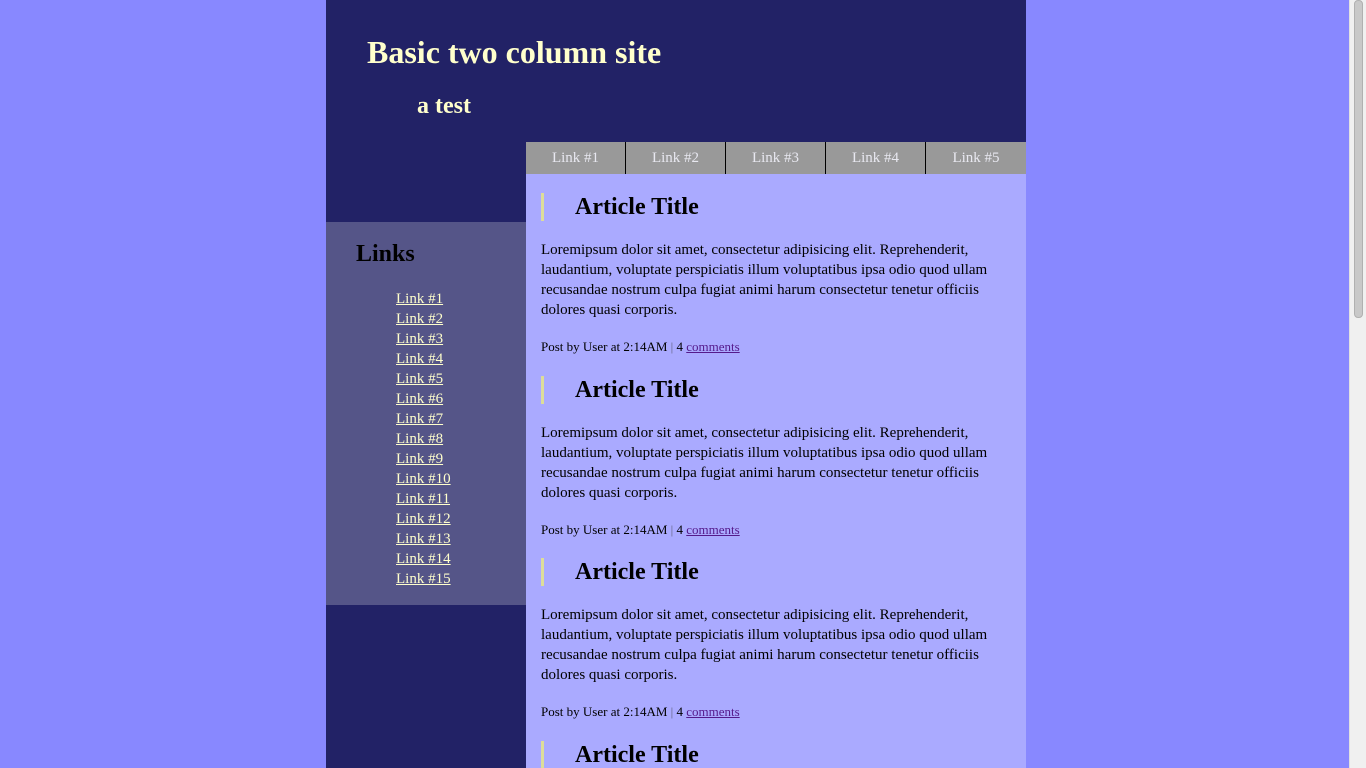  I want to click on nav-link-3: Link #3, so click(776, 158).